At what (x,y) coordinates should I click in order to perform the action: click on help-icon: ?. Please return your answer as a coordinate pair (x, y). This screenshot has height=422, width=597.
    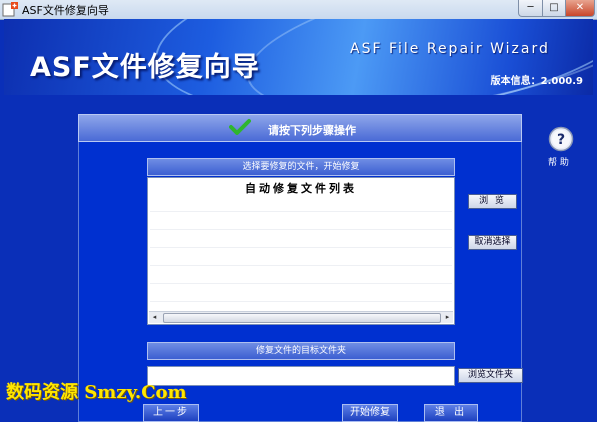
    Looking at the image, I should click on (561, 139).